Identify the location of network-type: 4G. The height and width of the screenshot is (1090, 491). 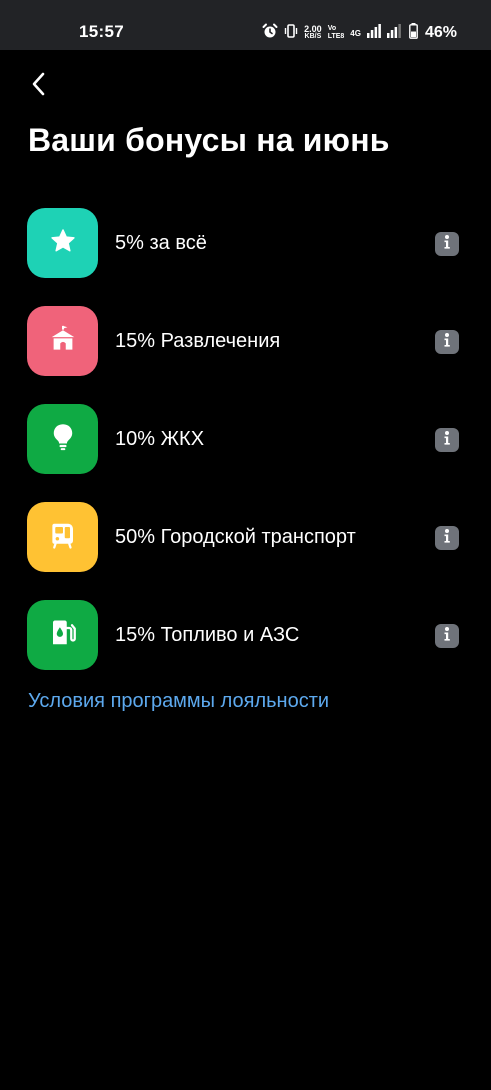
(355, 33).